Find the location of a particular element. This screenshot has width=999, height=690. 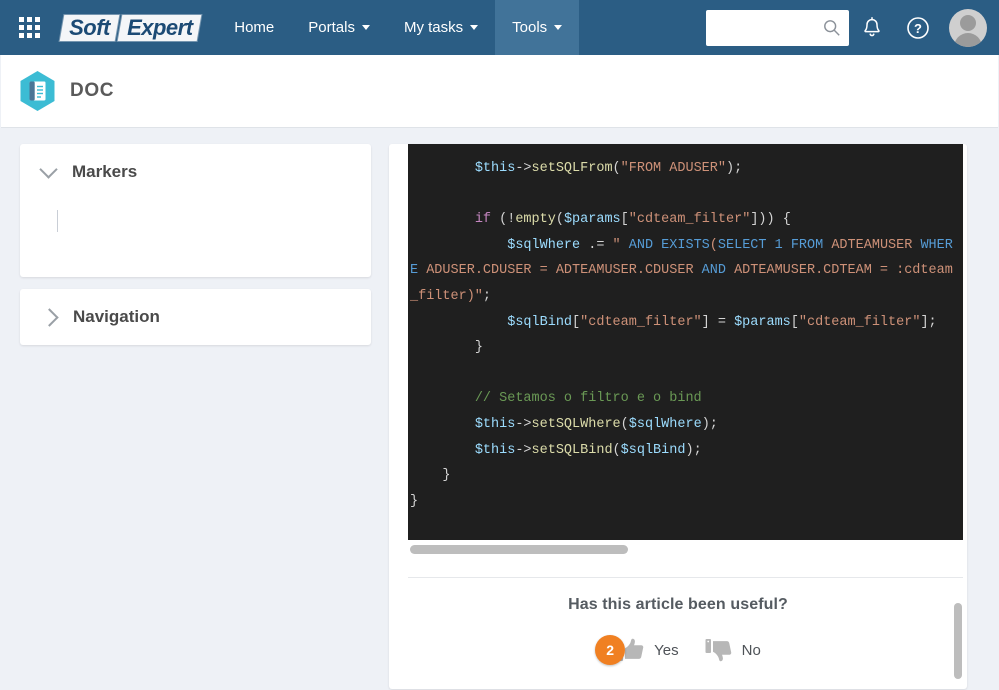

code-token: ADTEAMUSER is located at coordinates (872, 245).